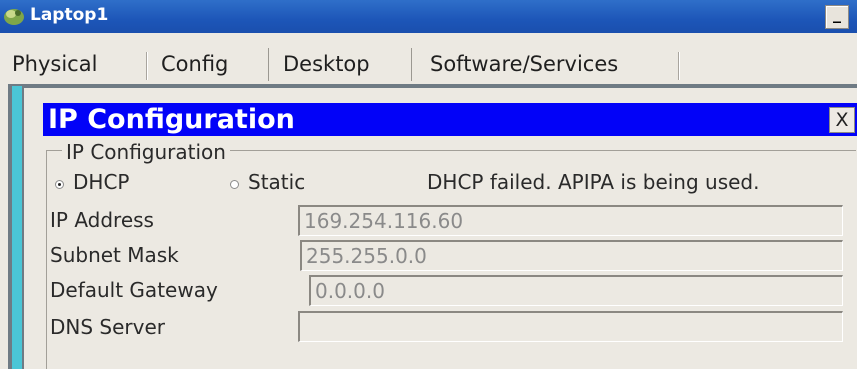  I want to click on dhcp-label: DHCP, so click(101, 182).